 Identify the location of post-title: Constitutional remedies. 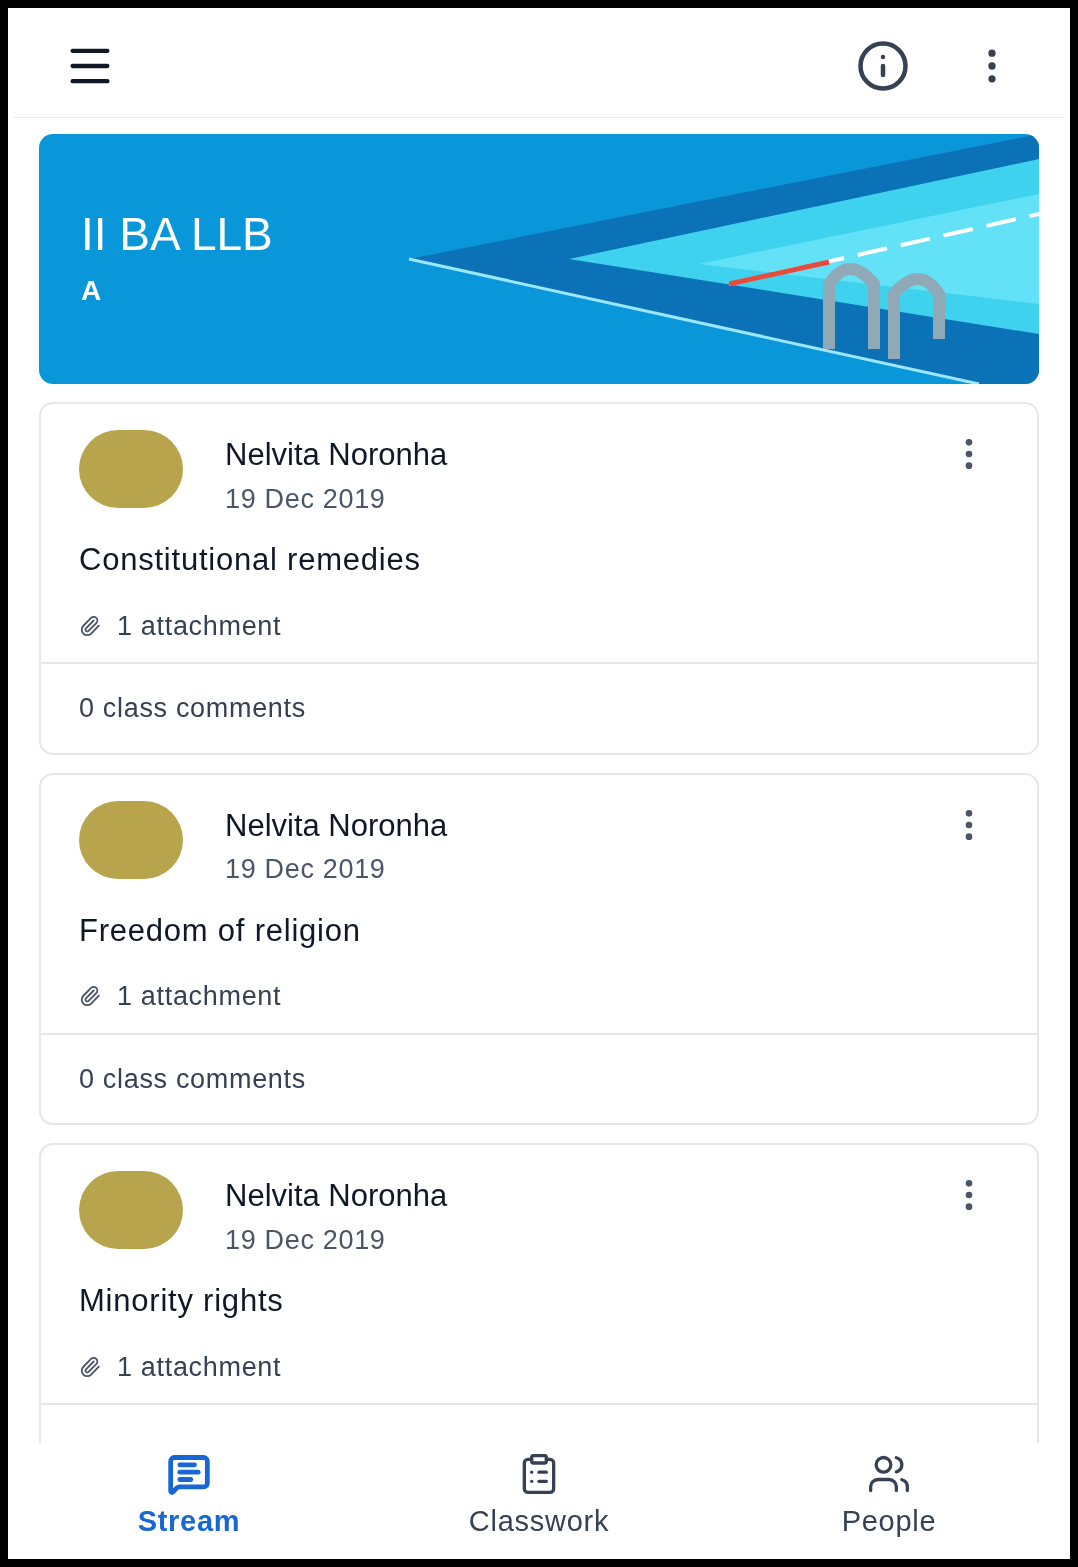
(250, 560).